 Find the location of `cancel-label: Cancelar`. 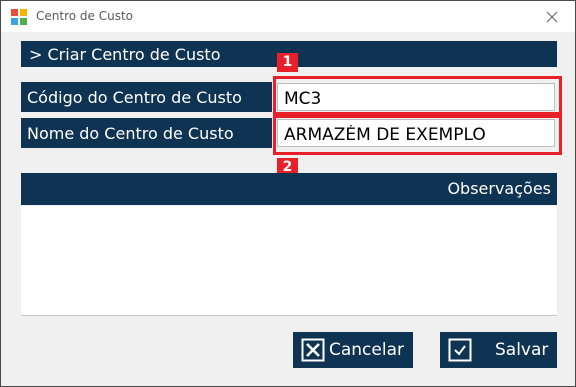

cancel-label: Cancelar is located at coordinates (366, 350).